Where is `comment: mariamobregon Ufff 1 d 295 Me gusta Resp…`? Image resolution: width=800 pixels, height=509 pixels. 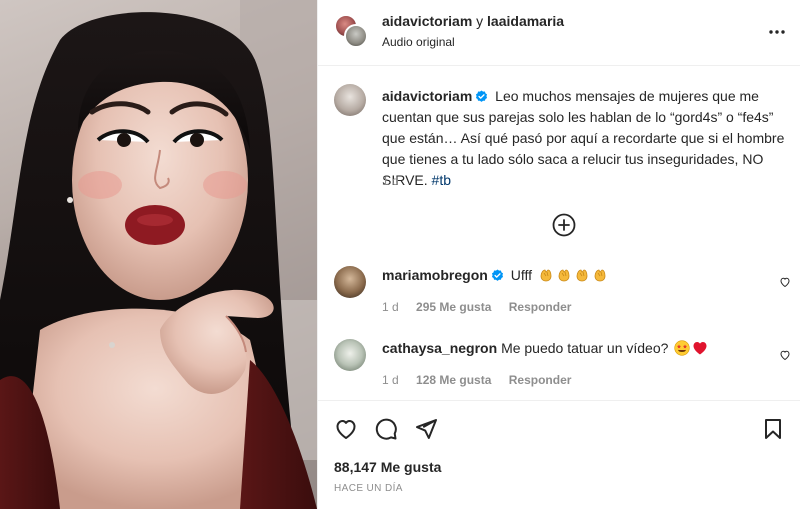
comment: mariamobregon Ufff 1 d 295 Me gusta Resp… is located at coordinates (559, 292).